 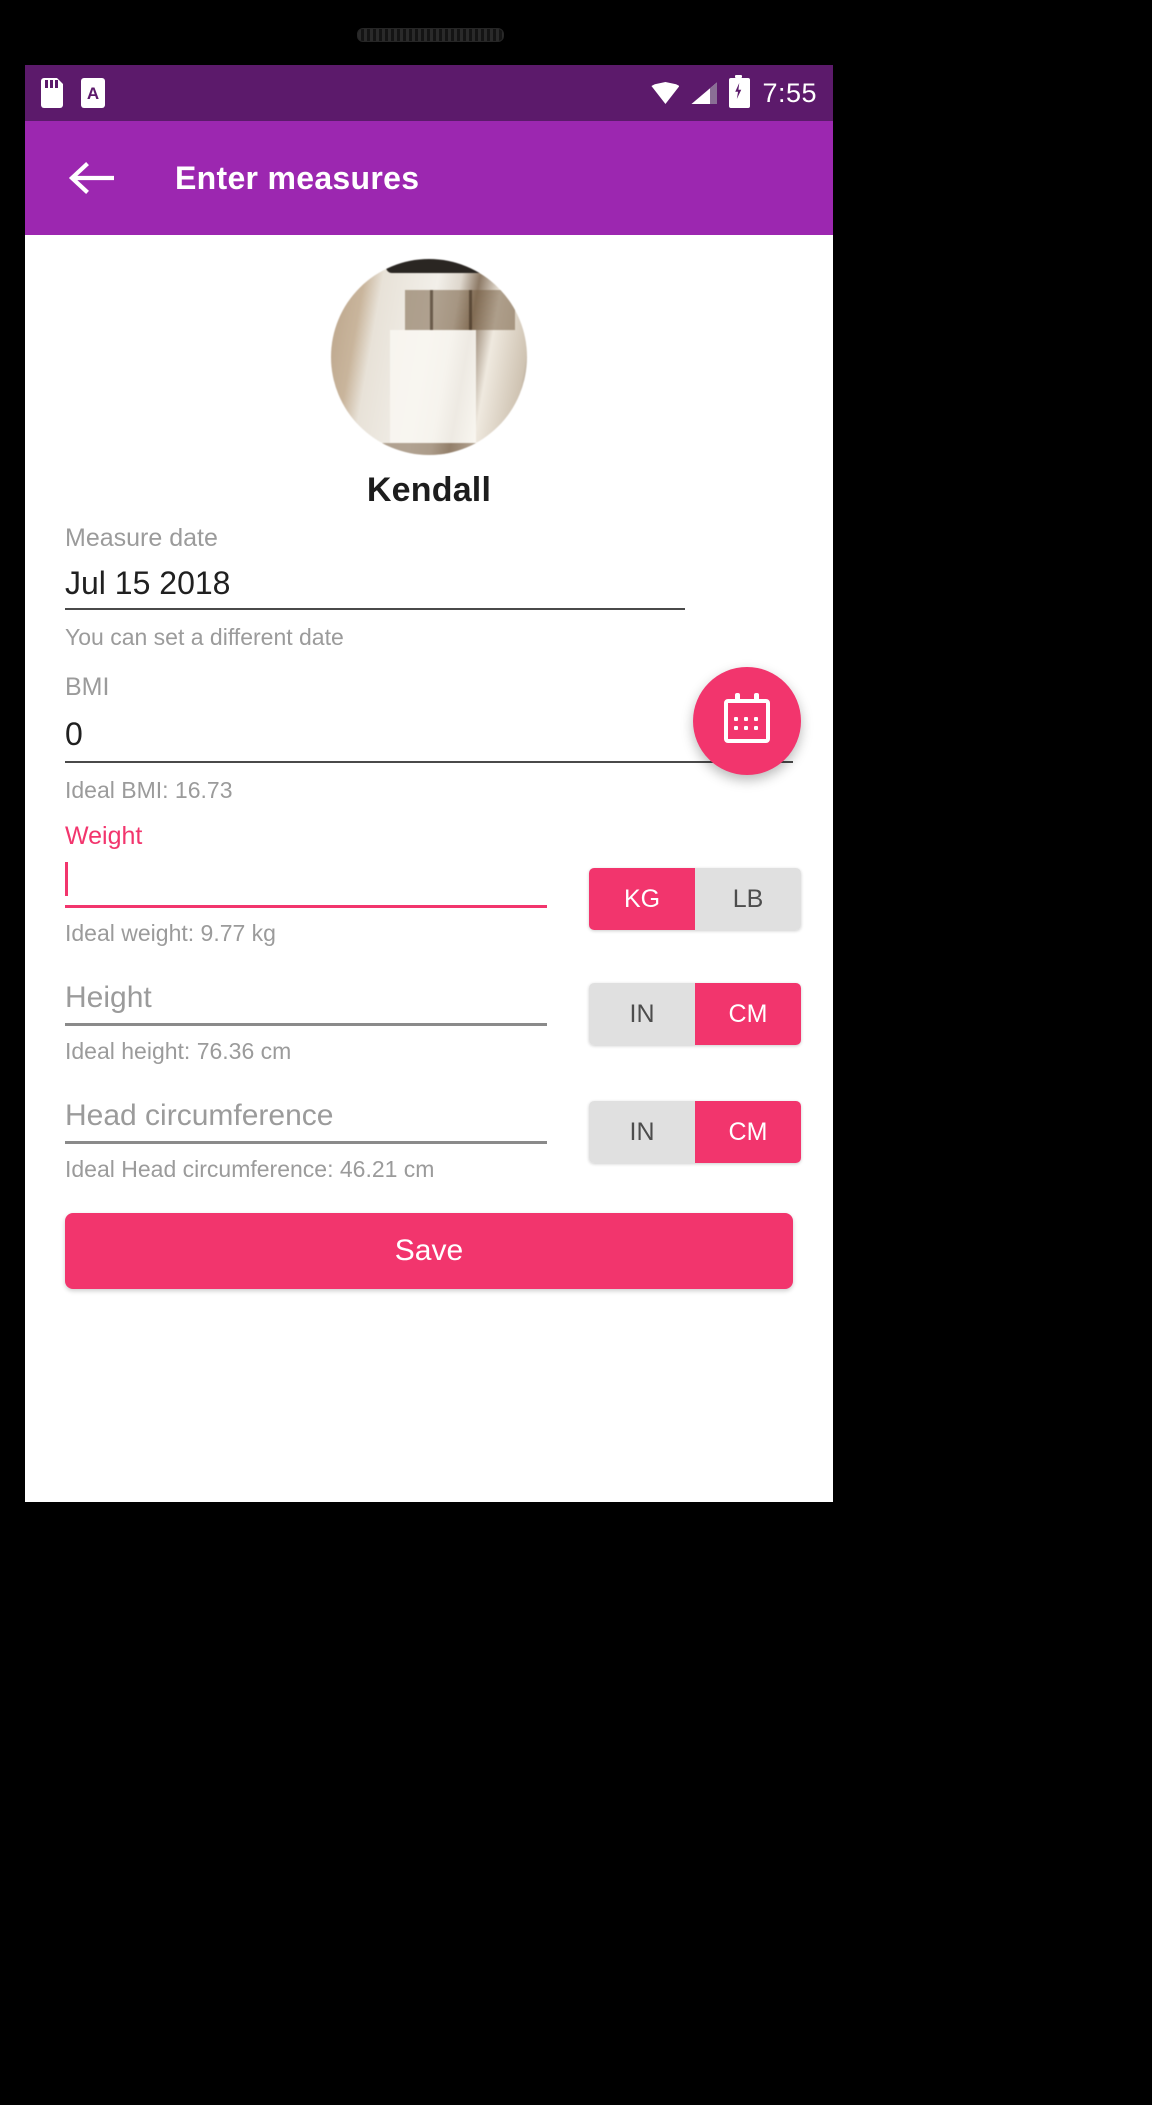 I want to click on save-section: Save, so click(x=429, y=1251).